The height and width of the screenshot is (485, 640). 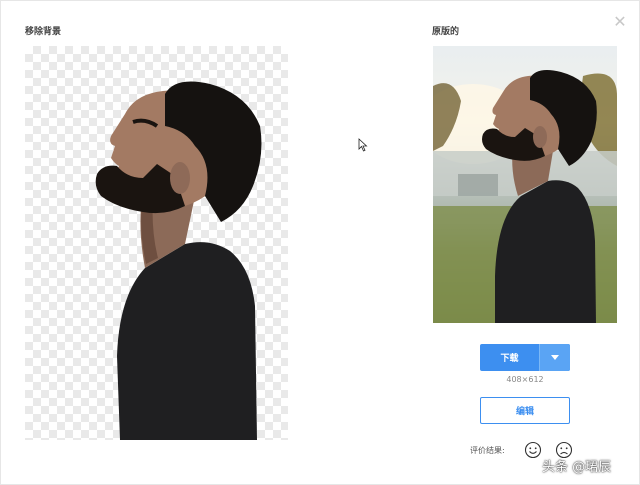 I want to click on smile-face-icon, so click(x=533, y=450).